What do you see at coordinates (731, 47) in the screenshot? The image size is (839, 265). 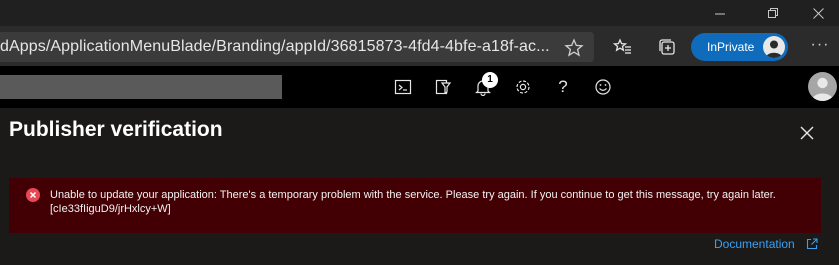 I see `inprivate-label: InPrivate` at bounding box center [731, 47].